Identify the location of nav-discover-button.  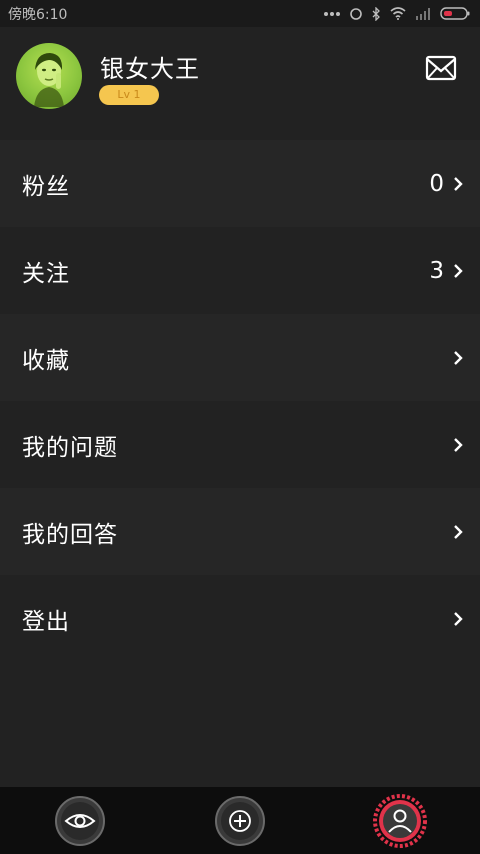
(80, 821).